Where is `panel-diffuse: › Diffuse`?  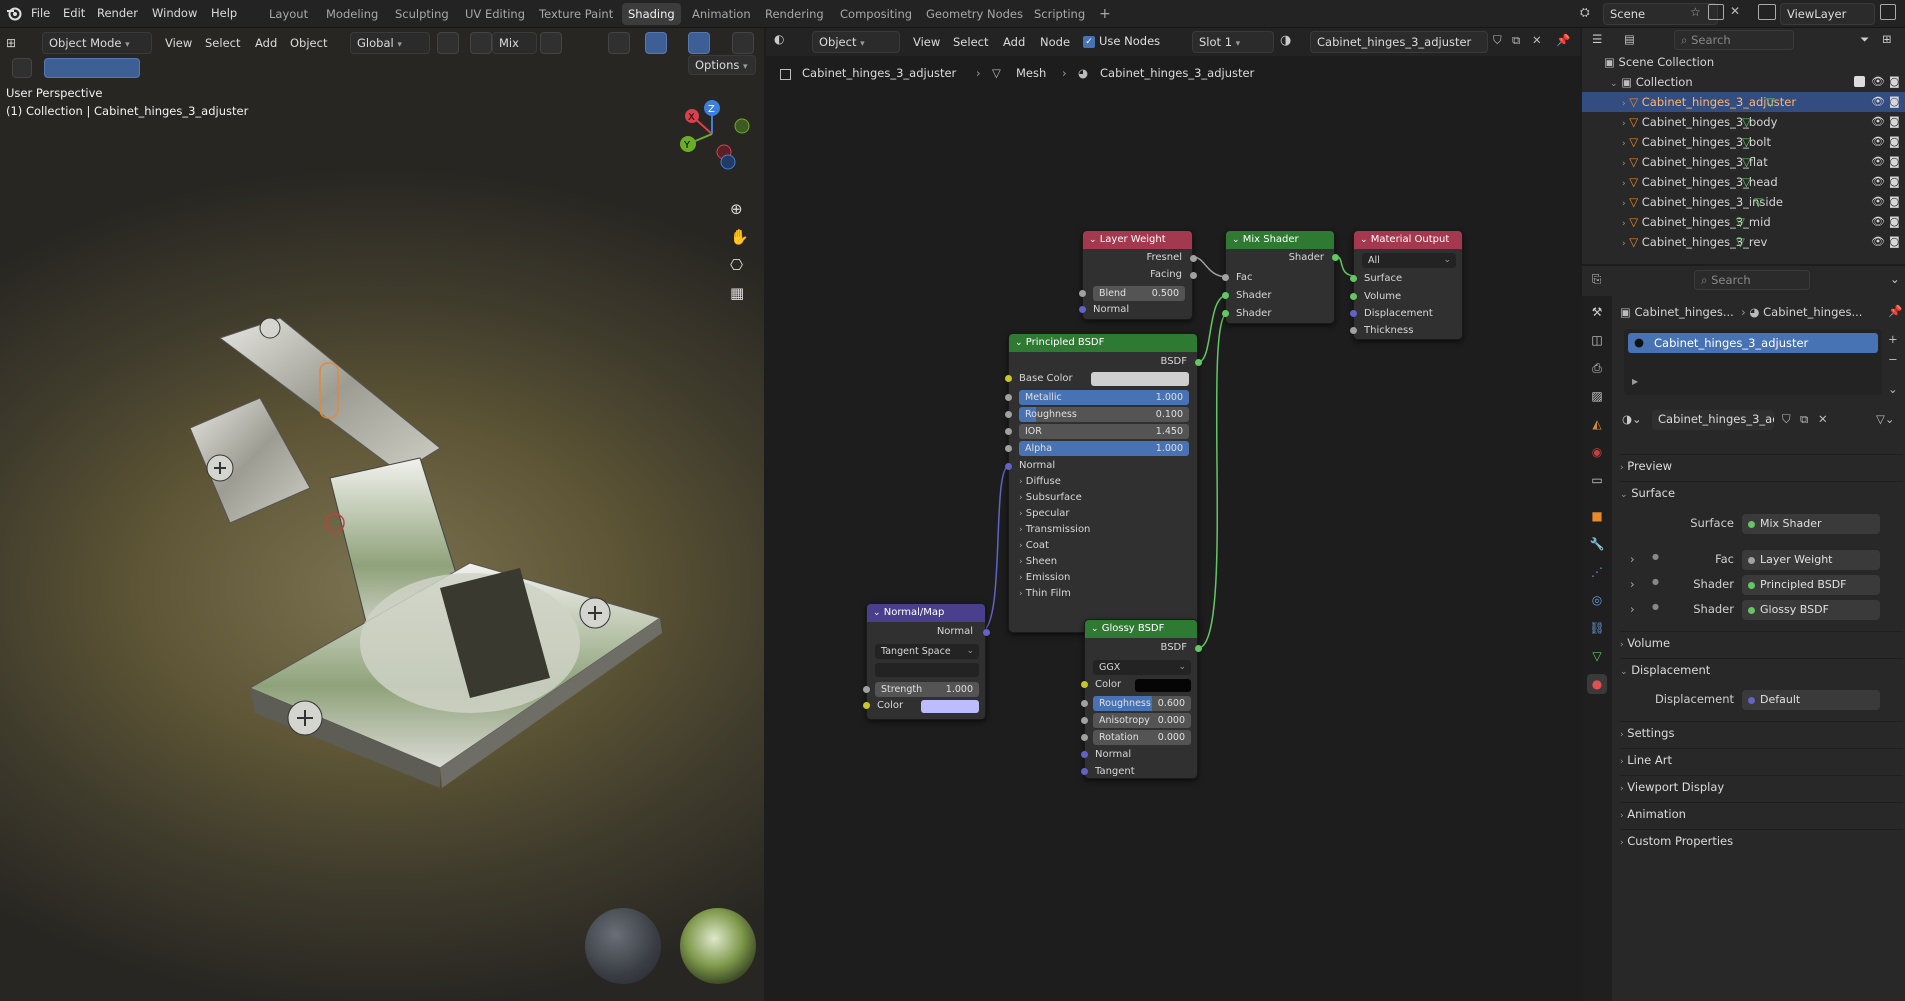
panel-diffuse: › Diffuse is located at coordinates (1103, 482).